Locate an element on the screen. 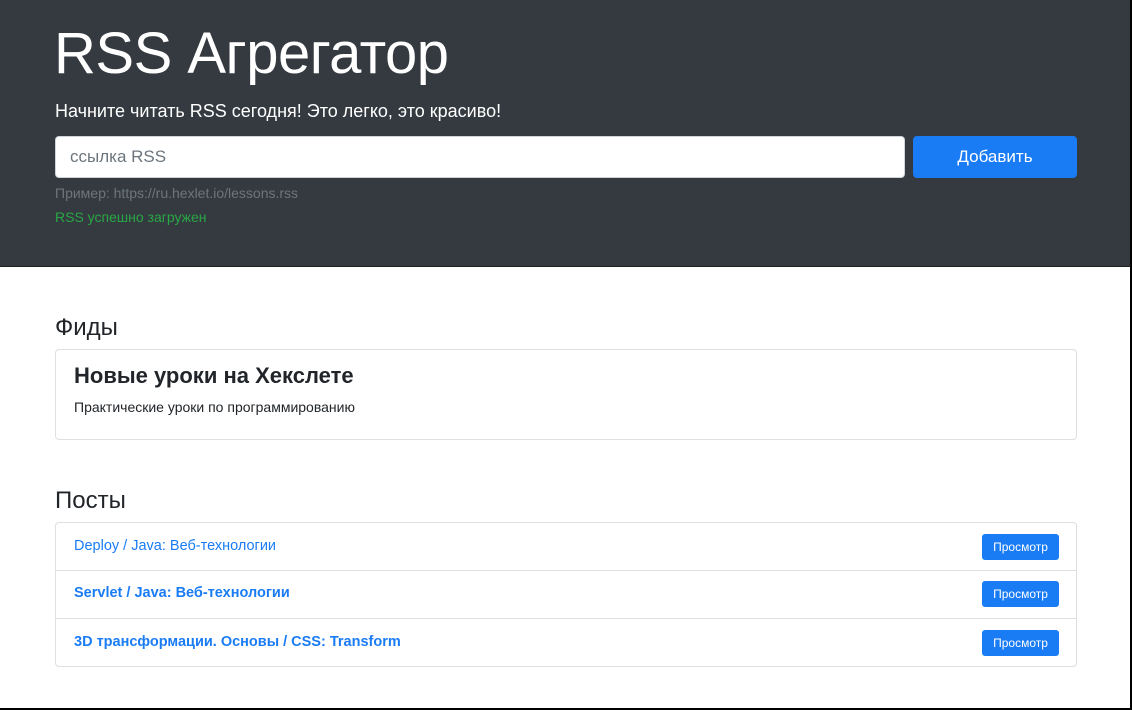  feedback-message: RSS успешно загружен is located at coordinates (131, 217).